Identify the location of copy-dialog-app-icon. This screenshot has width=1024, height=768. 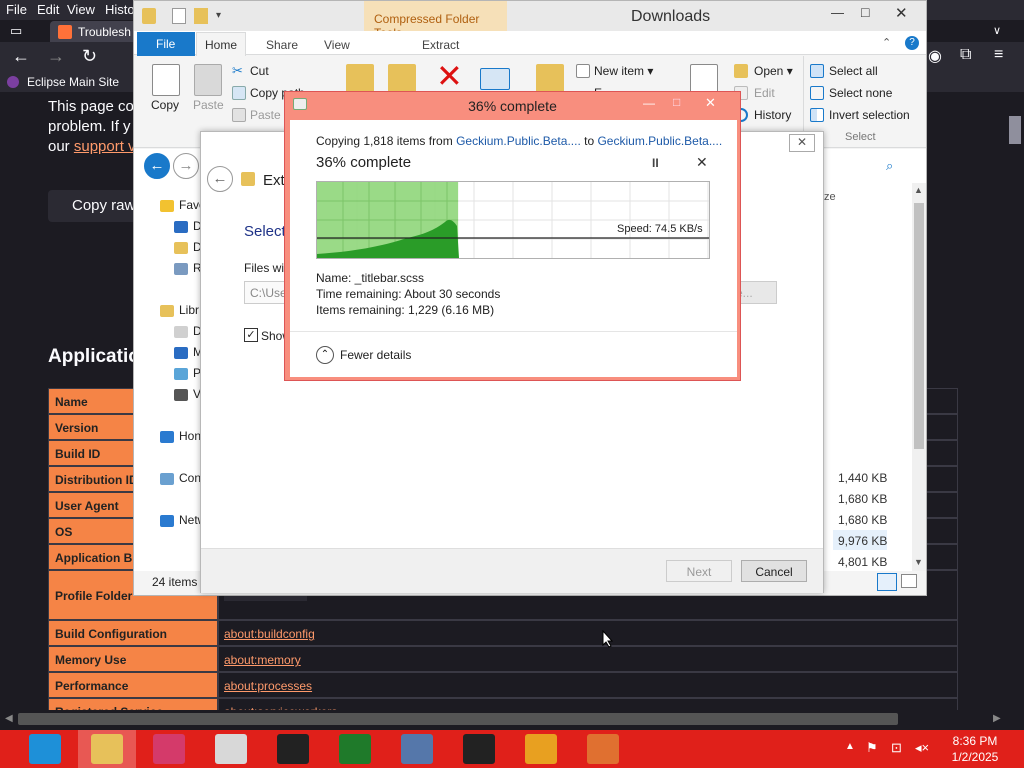
(300, 104).